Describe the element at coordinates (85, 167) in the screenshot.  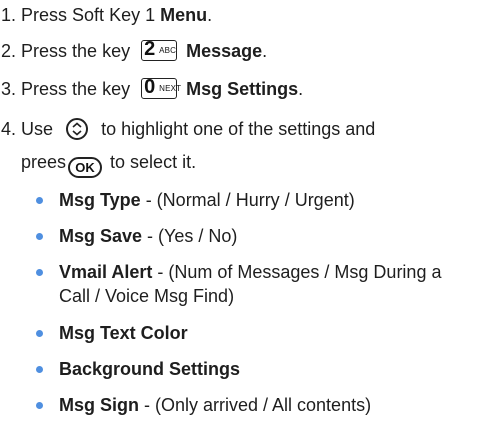
I see `ok-key-icon: OK` at that location.